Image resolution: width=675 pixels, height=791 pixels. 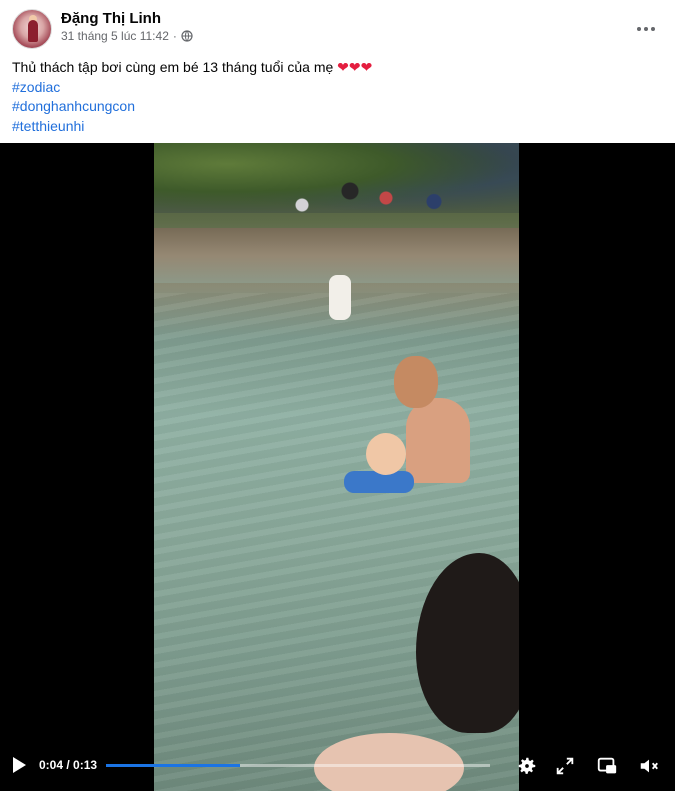 I want to click on settings-icon, so click(x=527, y=766).